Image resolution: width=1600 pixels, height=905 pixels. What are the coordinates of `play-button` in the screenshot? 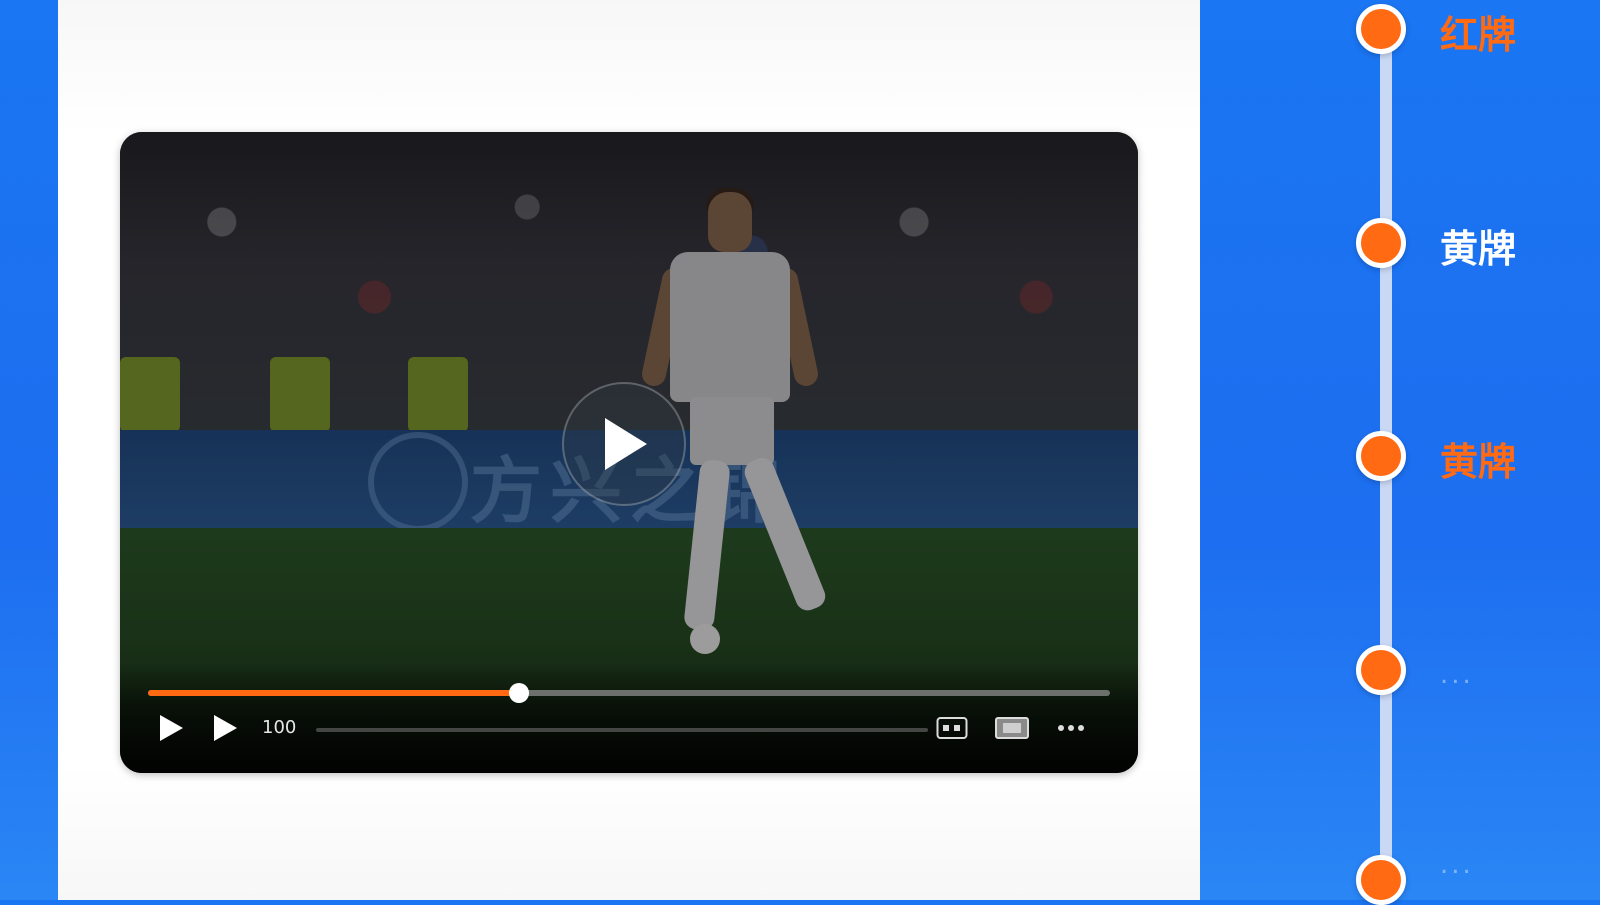 It's located at (171, 728).